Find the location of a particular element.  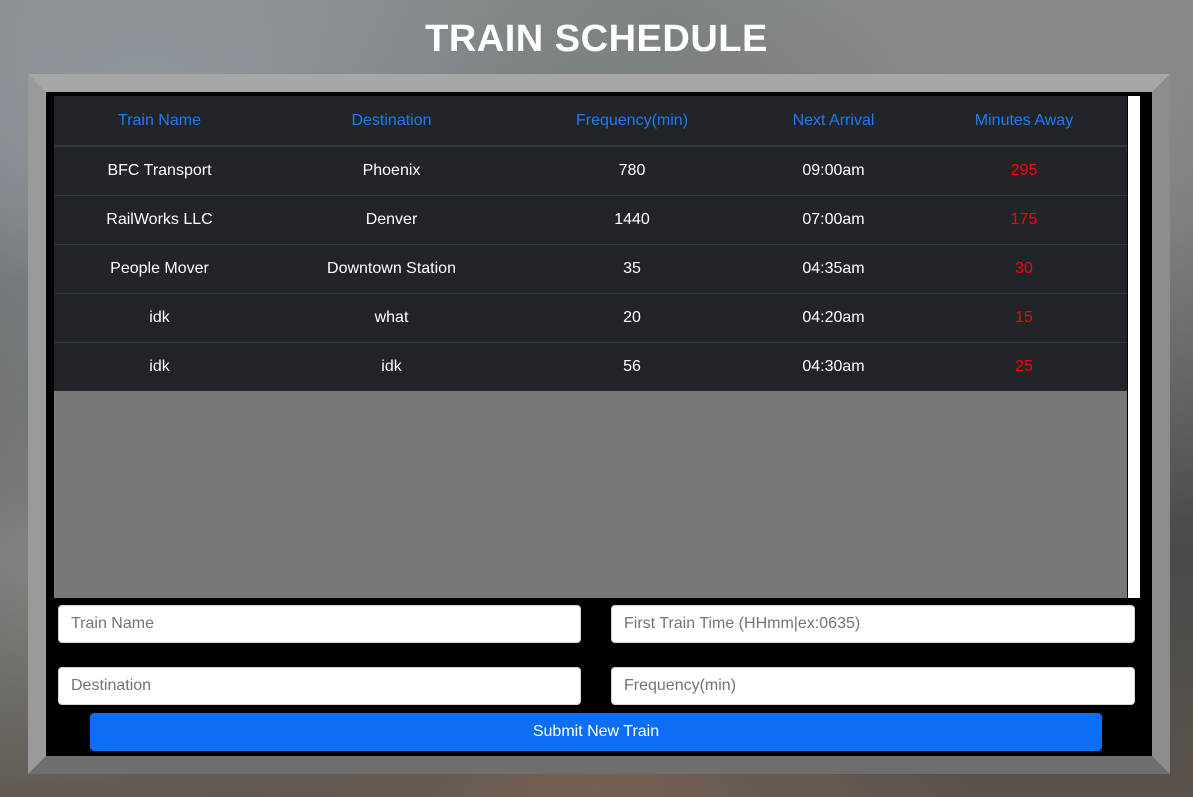

cell-frequency: 780 is located at coordinates (632, 170).